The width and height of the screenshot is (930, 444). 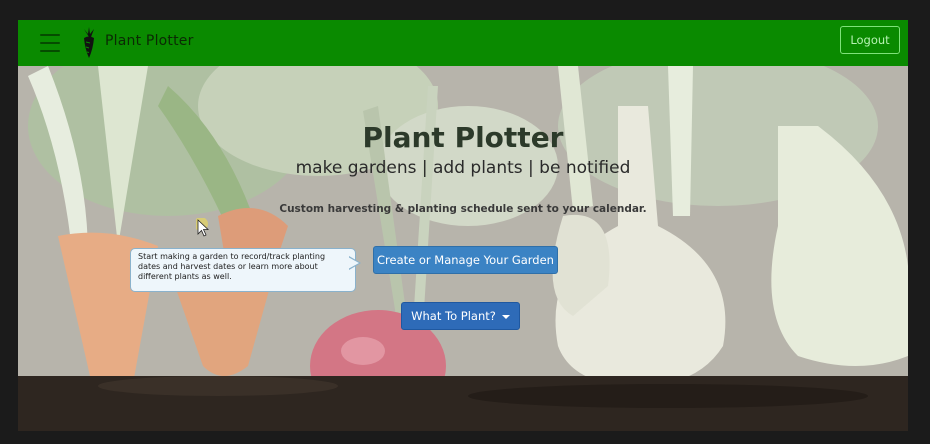 I want to click on carrot-logo-icon, so click(x=89, y=42).